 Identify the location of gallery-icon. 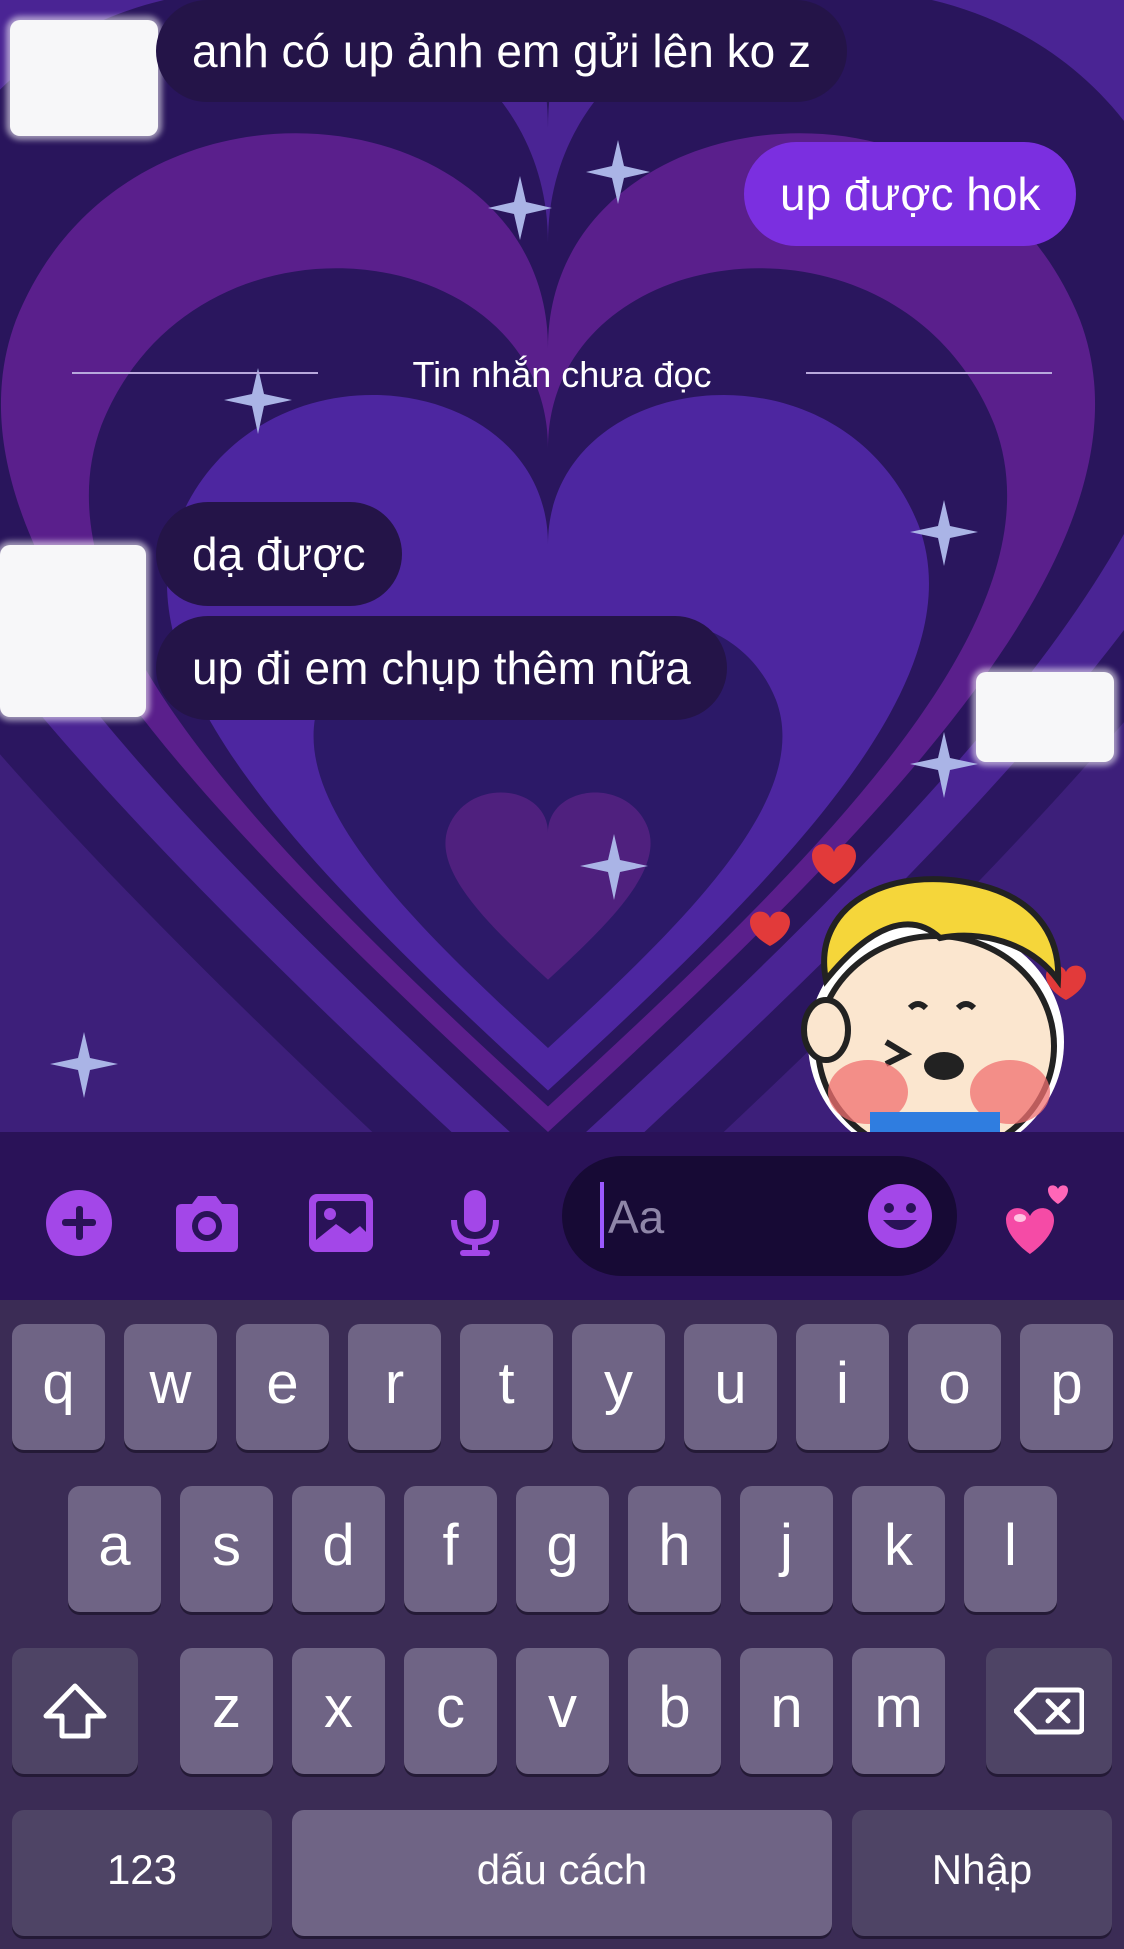
(341, 1223).